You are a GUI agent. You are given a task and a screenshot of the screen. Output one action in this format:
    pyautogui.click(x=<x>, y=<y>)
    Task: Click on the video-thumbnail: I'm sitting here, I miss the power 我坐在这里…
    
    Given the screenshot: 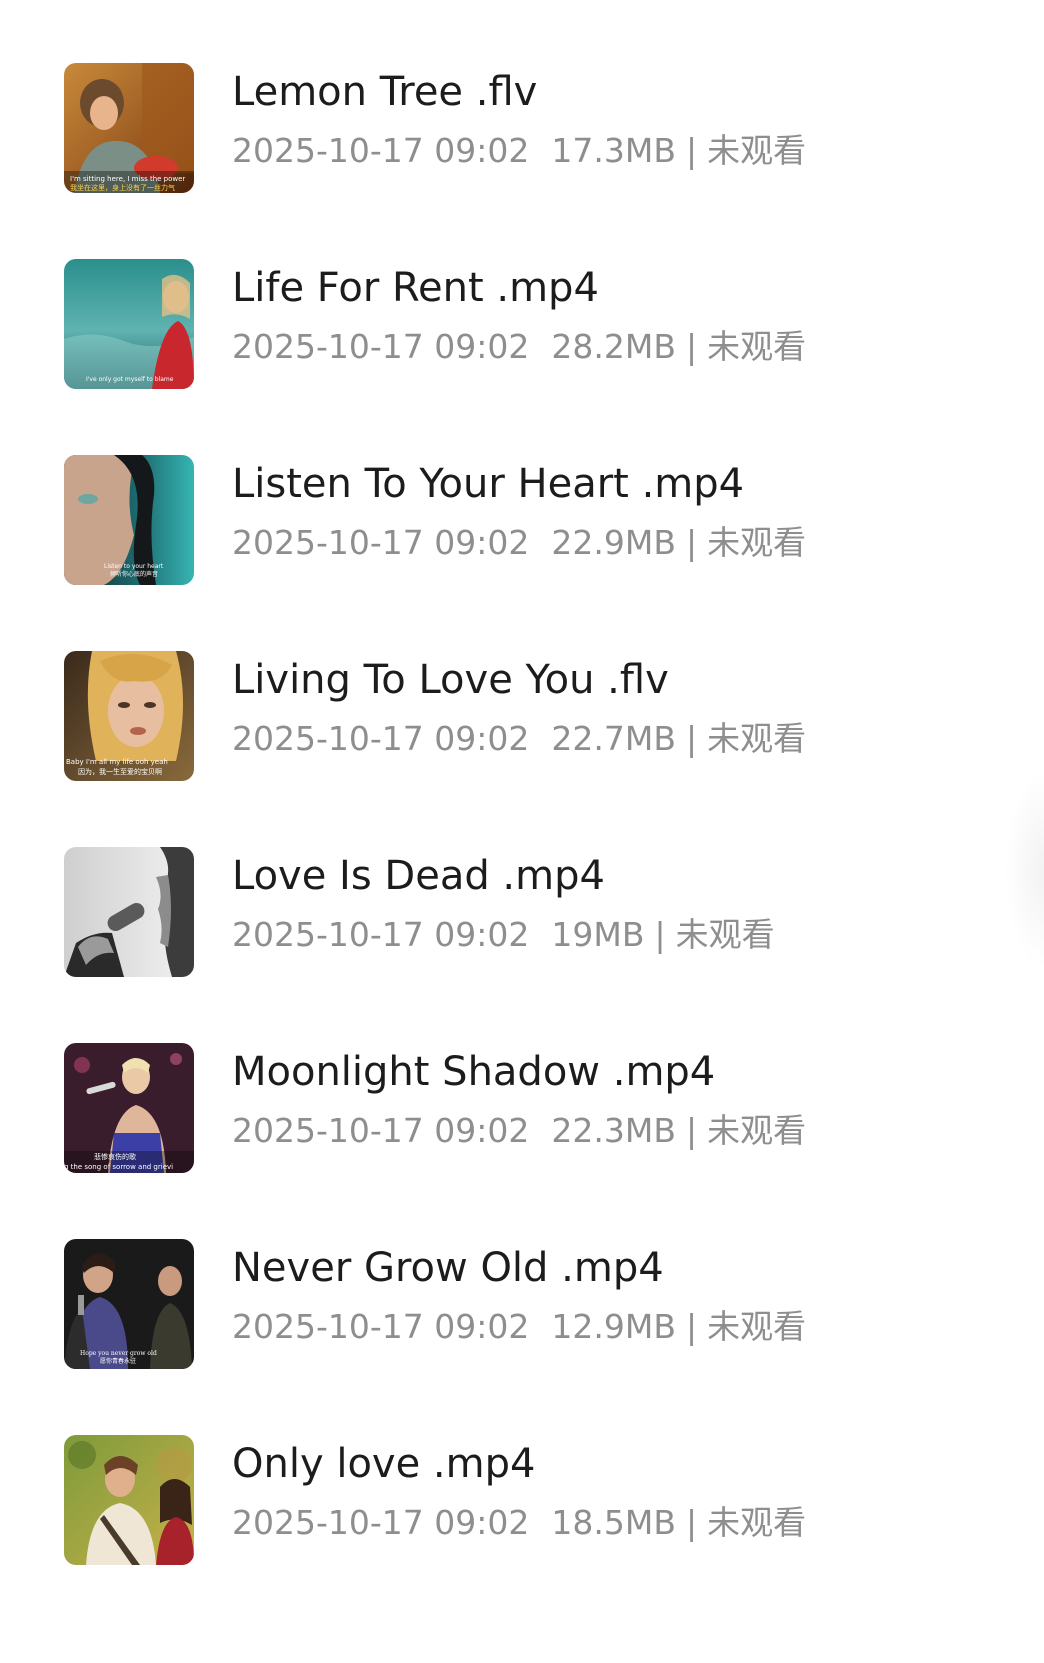 What is the action you would take?
    pyautogui.click(x=129, y=128)
    